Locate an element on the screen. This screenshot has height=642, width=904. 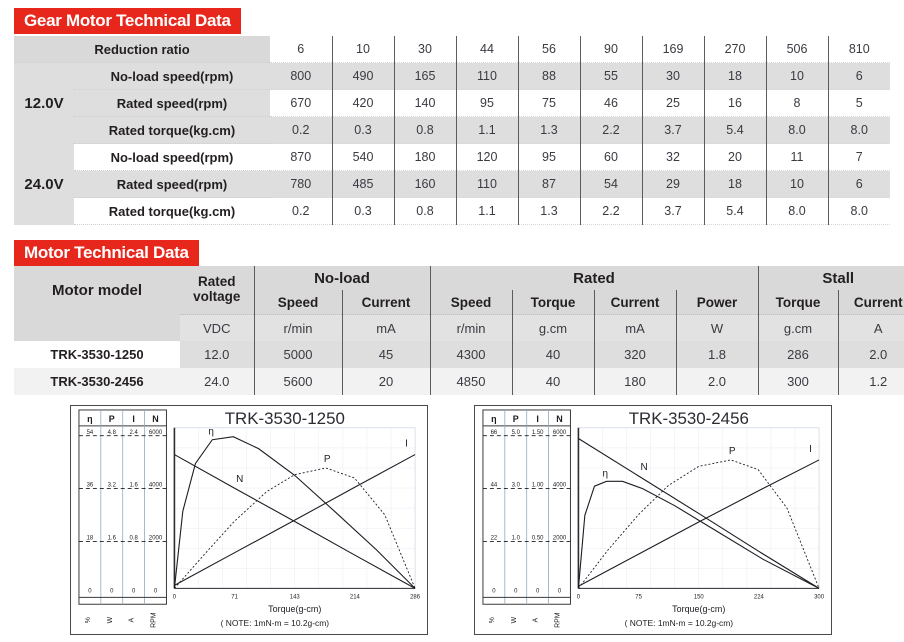
column-header: Current is located at coordinates (870, 302).